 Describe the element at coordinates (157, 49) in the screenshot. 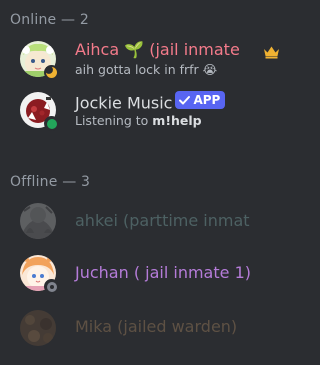

I see `member-name: Aihca 🌱 (jail inmate` at that location.